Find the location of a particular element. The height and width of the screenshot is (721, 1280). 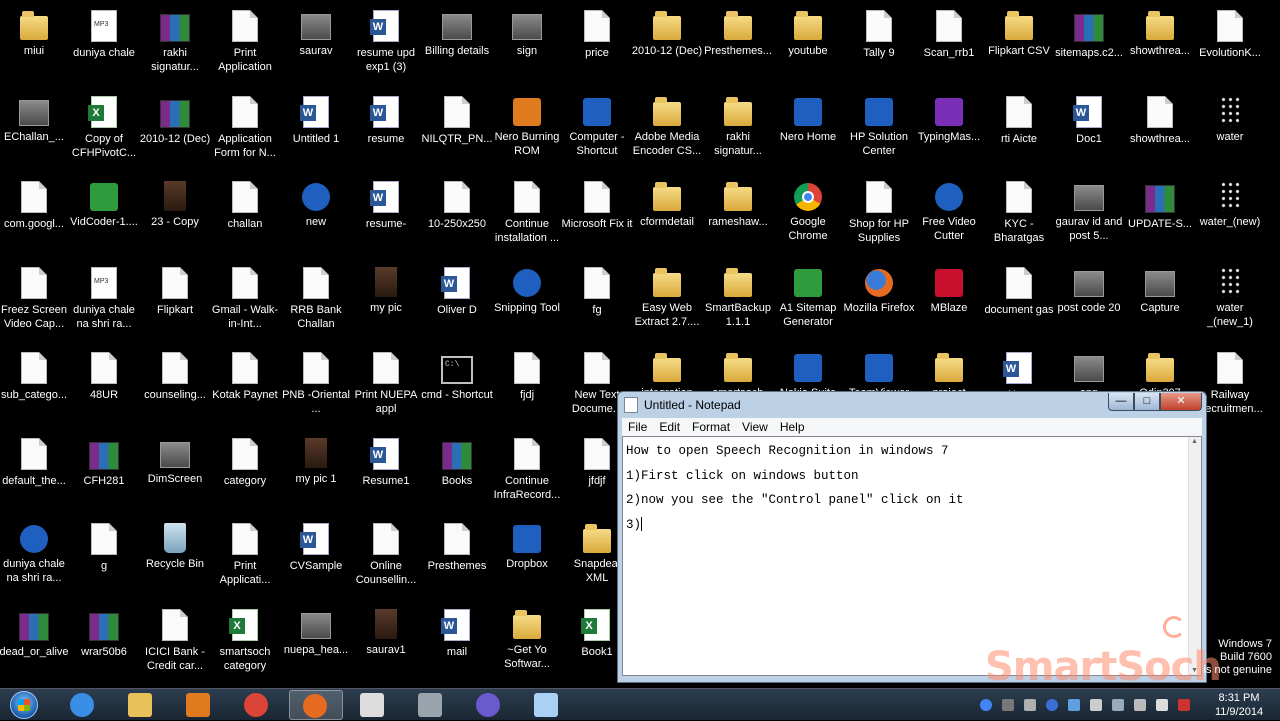

desktop-icon: Billing details is located at coordinates (457, 43).